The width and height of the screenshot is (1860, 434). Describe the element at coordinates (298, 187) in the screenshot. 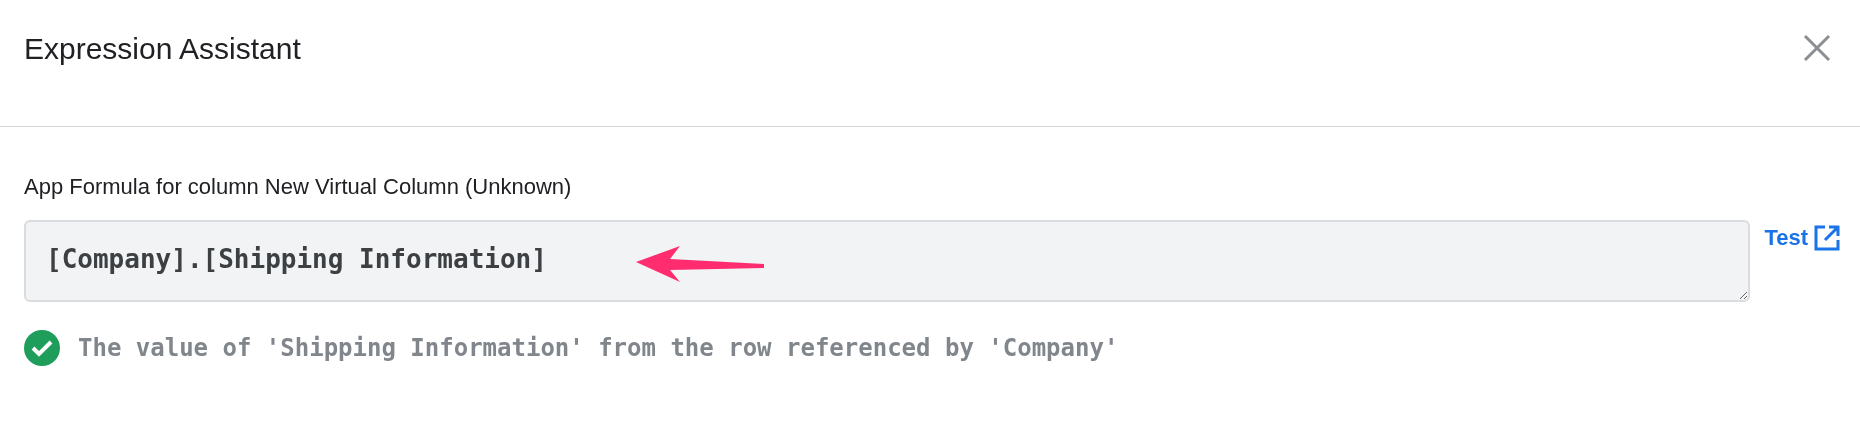

I see `field-label: App Formula for column New Virtual Column (Unknown)` at that location.